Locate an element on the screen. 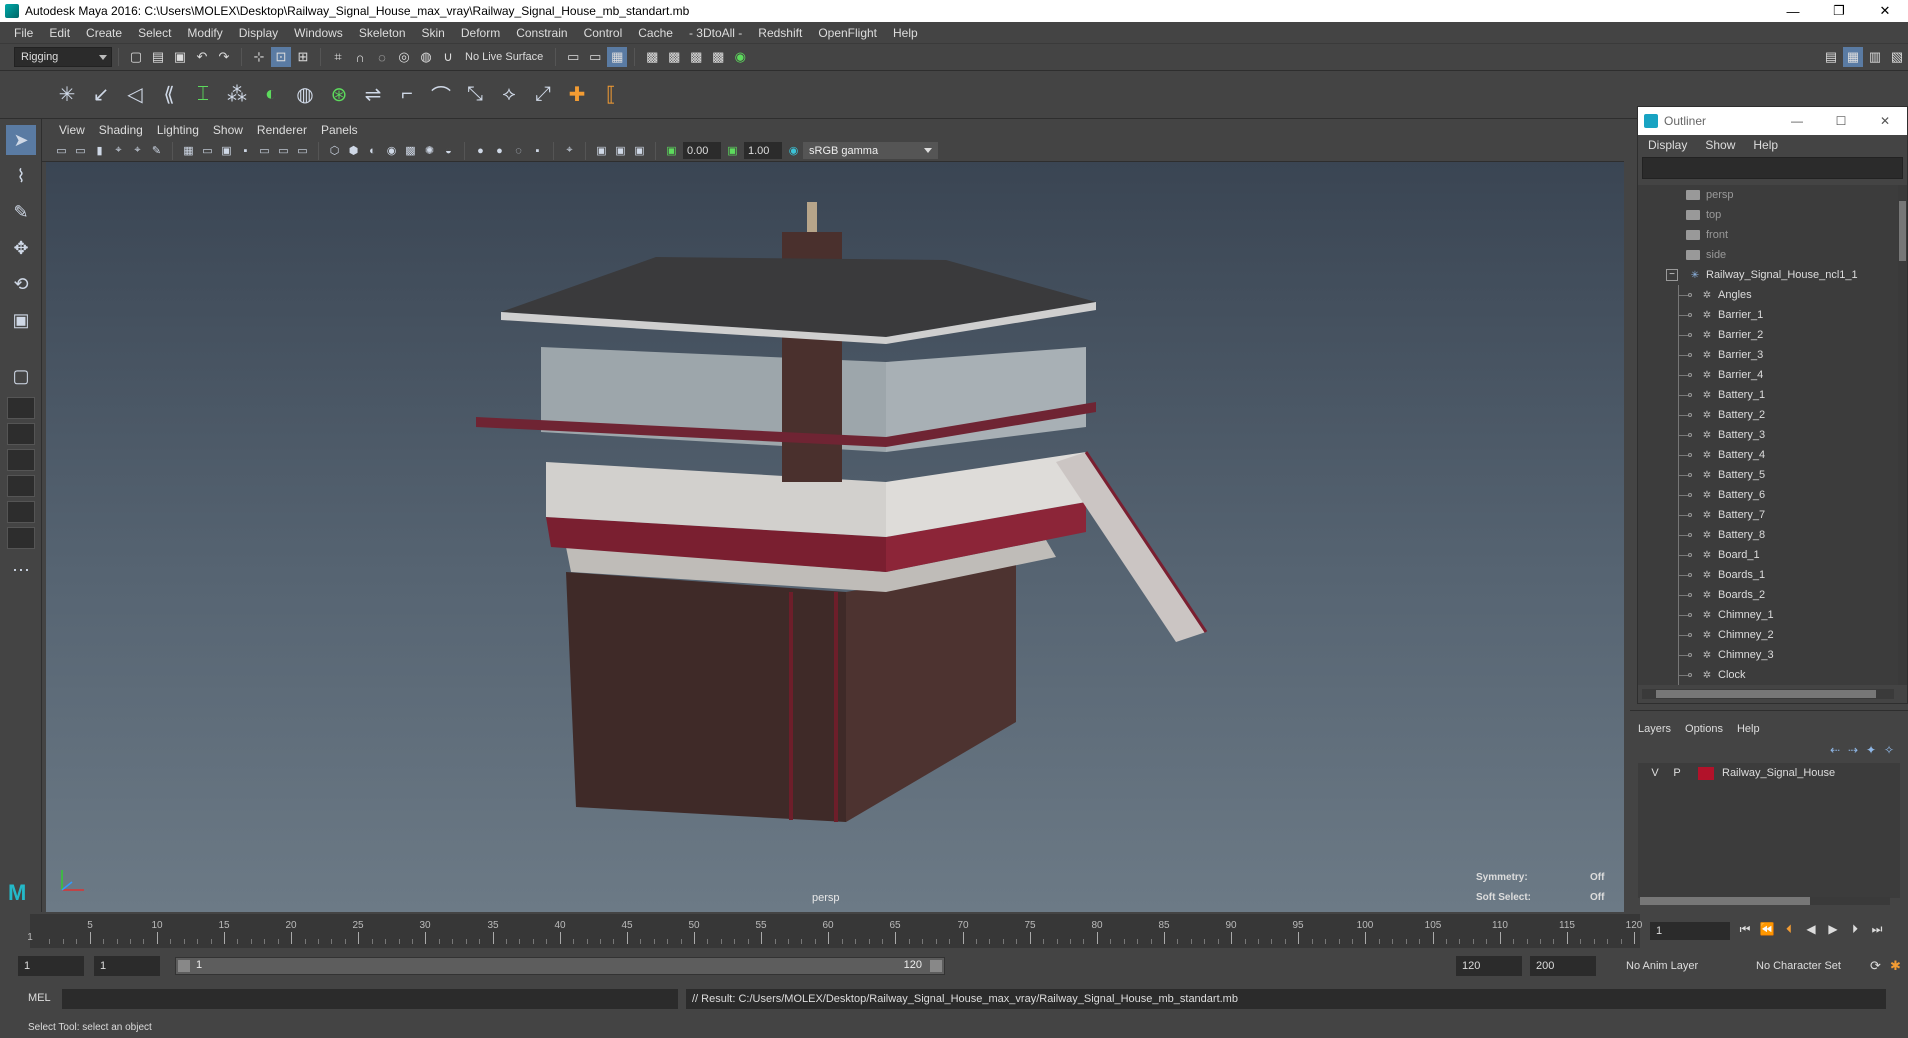  outliner-item-board-1: ✲ Board_1 is located at coordinates (1769, 555).